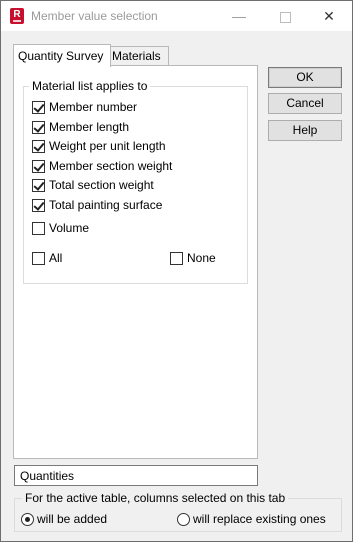  I want to click on ok-button: OK, so click(305, 77).